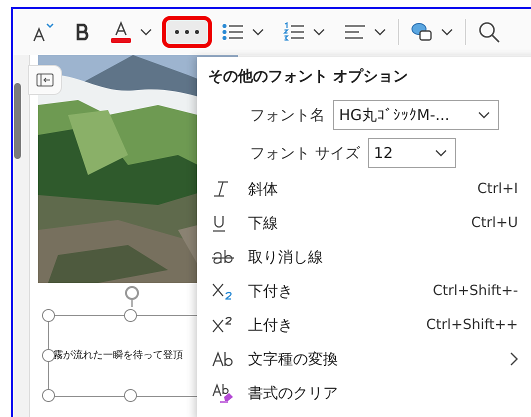 This screenshot has width=531, height=417. Describe the element at coordinates (364, 359) in the screenshot. I see `menu-item: 文字種の変換` at that location.